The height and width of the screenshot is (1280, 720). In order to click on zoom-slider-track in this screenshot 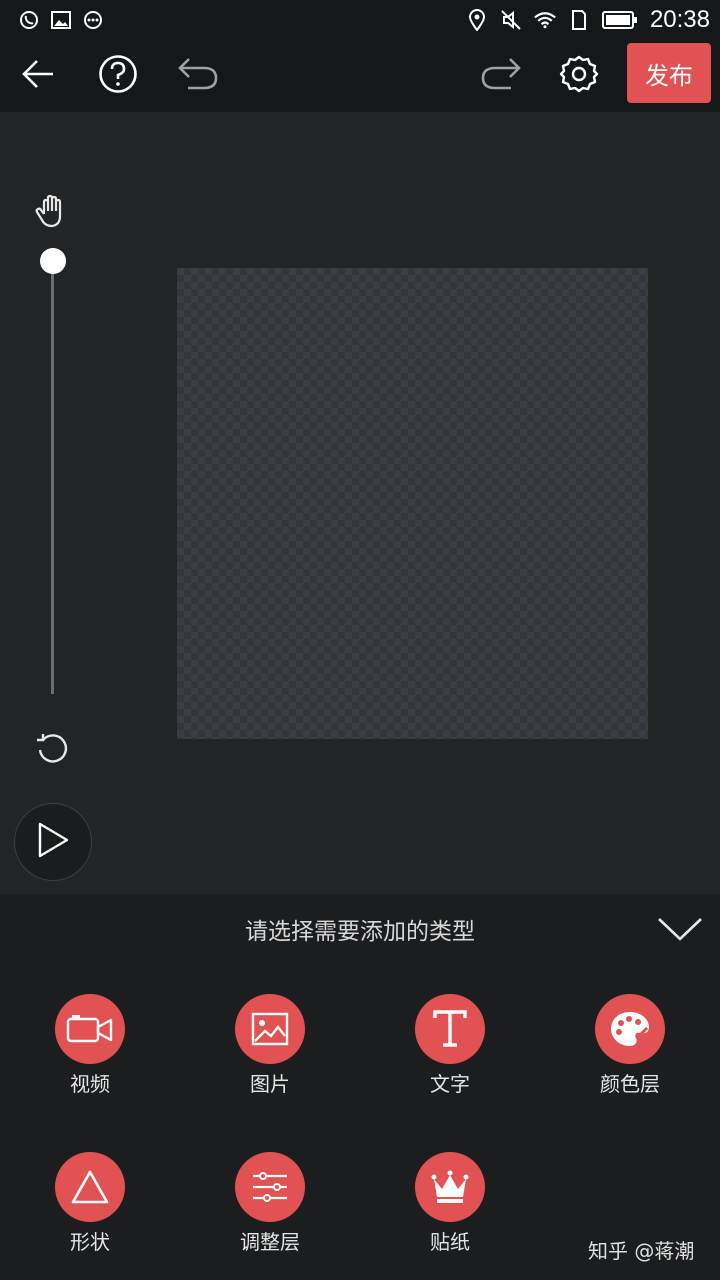, I will do `click(52, 478)`.